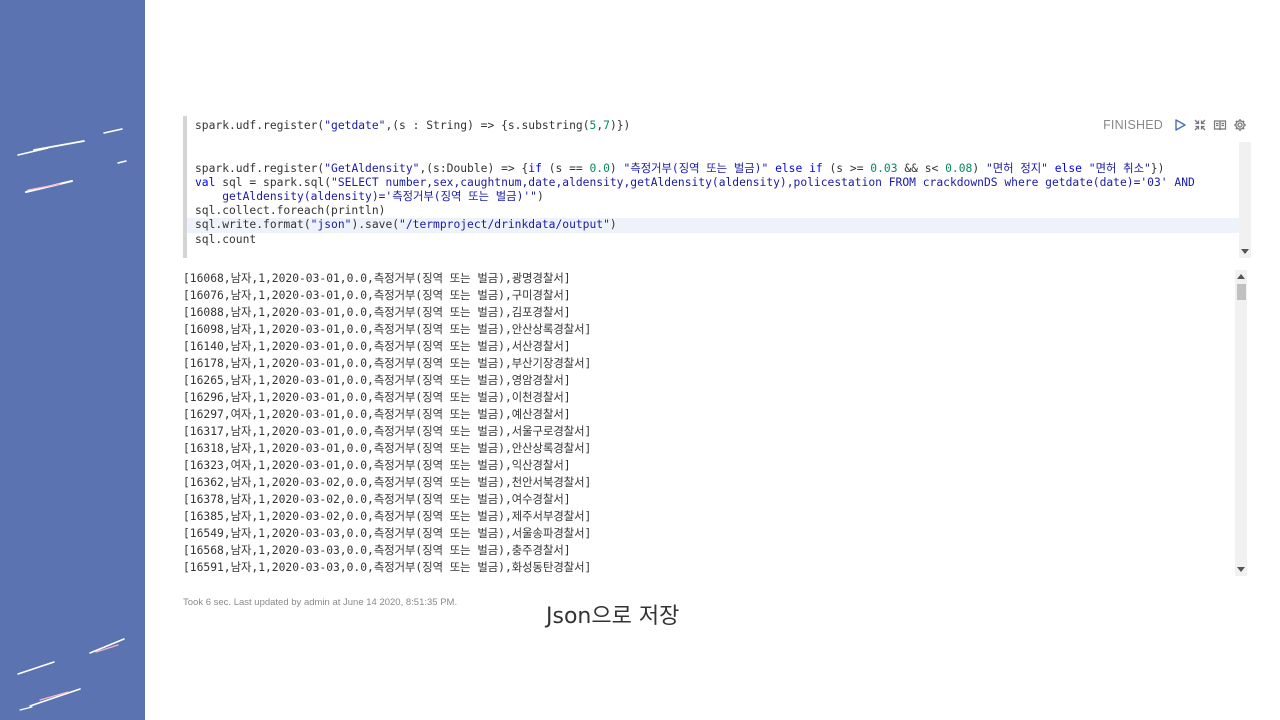  Describe the element at coordinates (355, 125) in the screenshot. I see `code-token: "getdate"` at that location.